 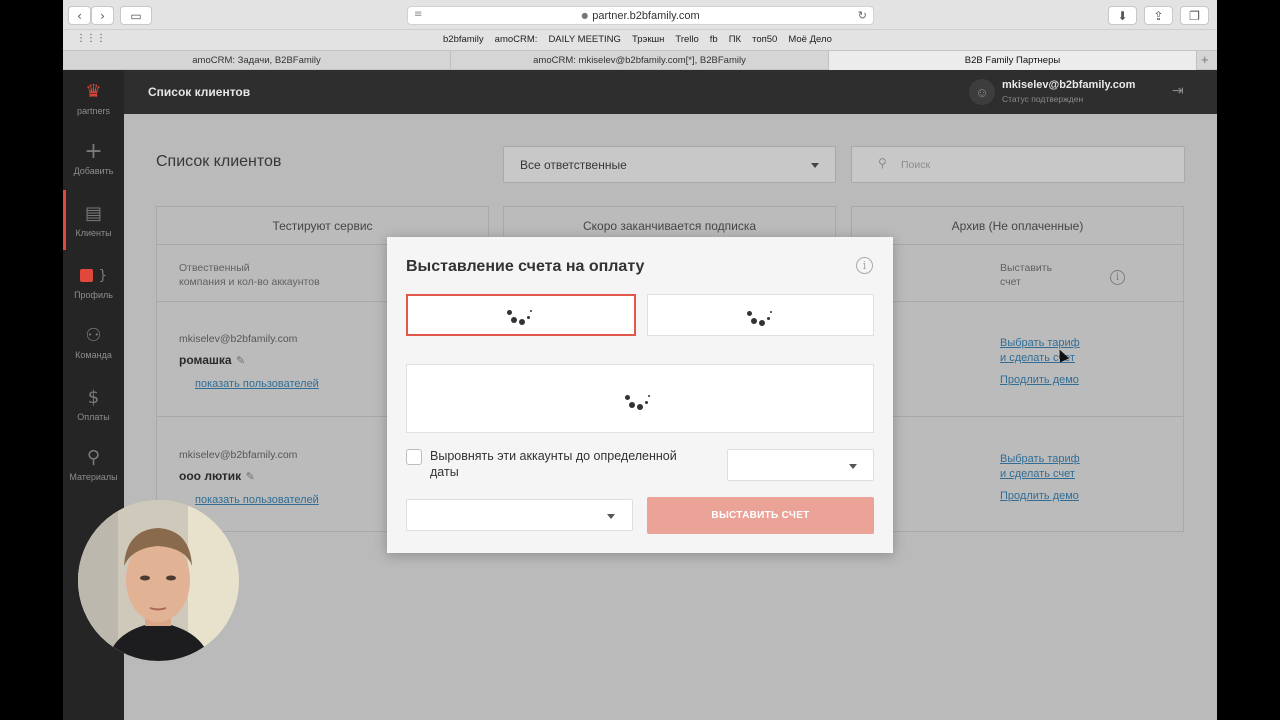 I want to click on tariff-select, so click(x=519, y=515).